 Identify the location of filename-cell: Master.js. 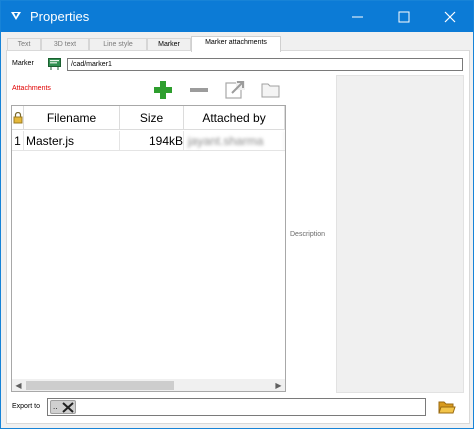
(72, 141).